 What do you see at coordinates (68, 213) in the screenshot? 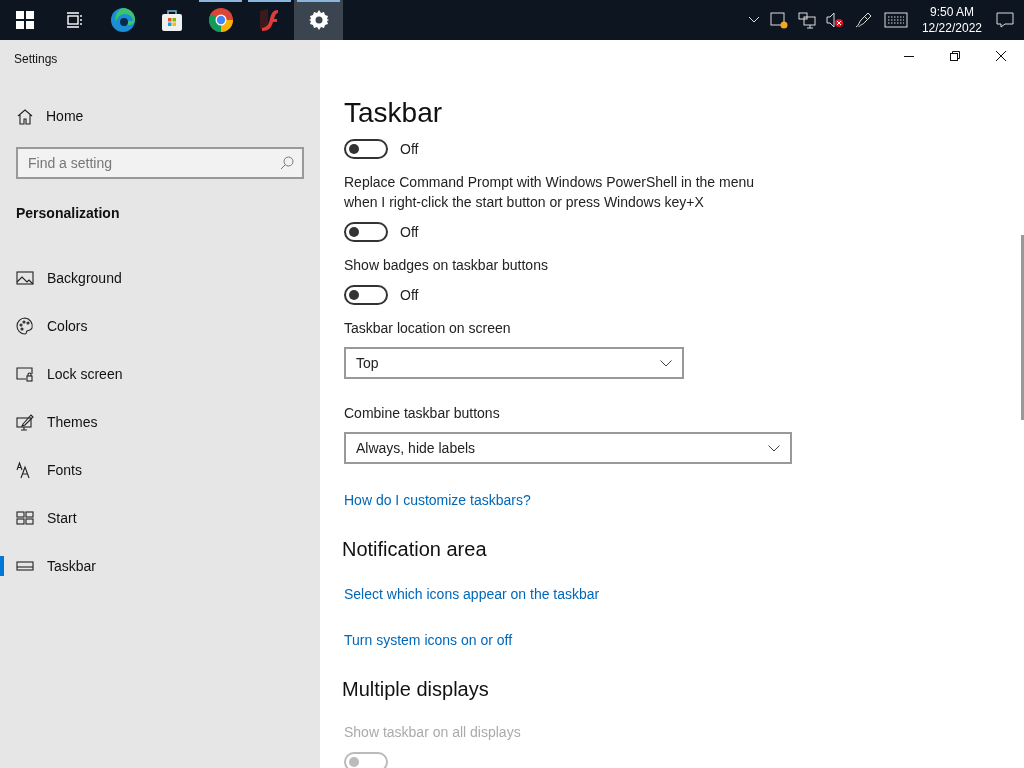
I see `section-title: Personalization` at bounding box center [68, 213].